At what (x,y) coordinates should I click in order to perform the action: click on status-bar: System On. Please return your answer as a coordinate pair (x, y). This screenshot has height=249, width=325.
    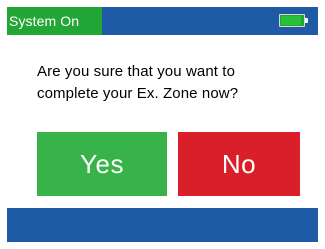
    Looking at the image, I should click on (162, 21).